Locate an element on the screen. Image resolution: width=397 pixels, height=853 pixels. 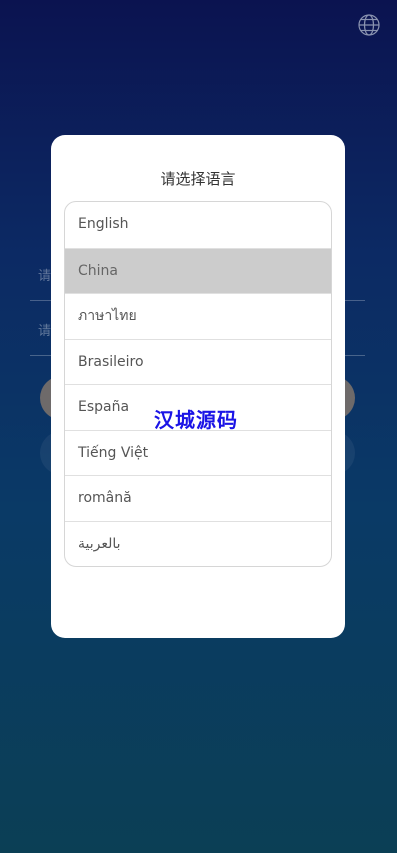
modal-title: 请选择语言 is located at coordinates (198, 179).